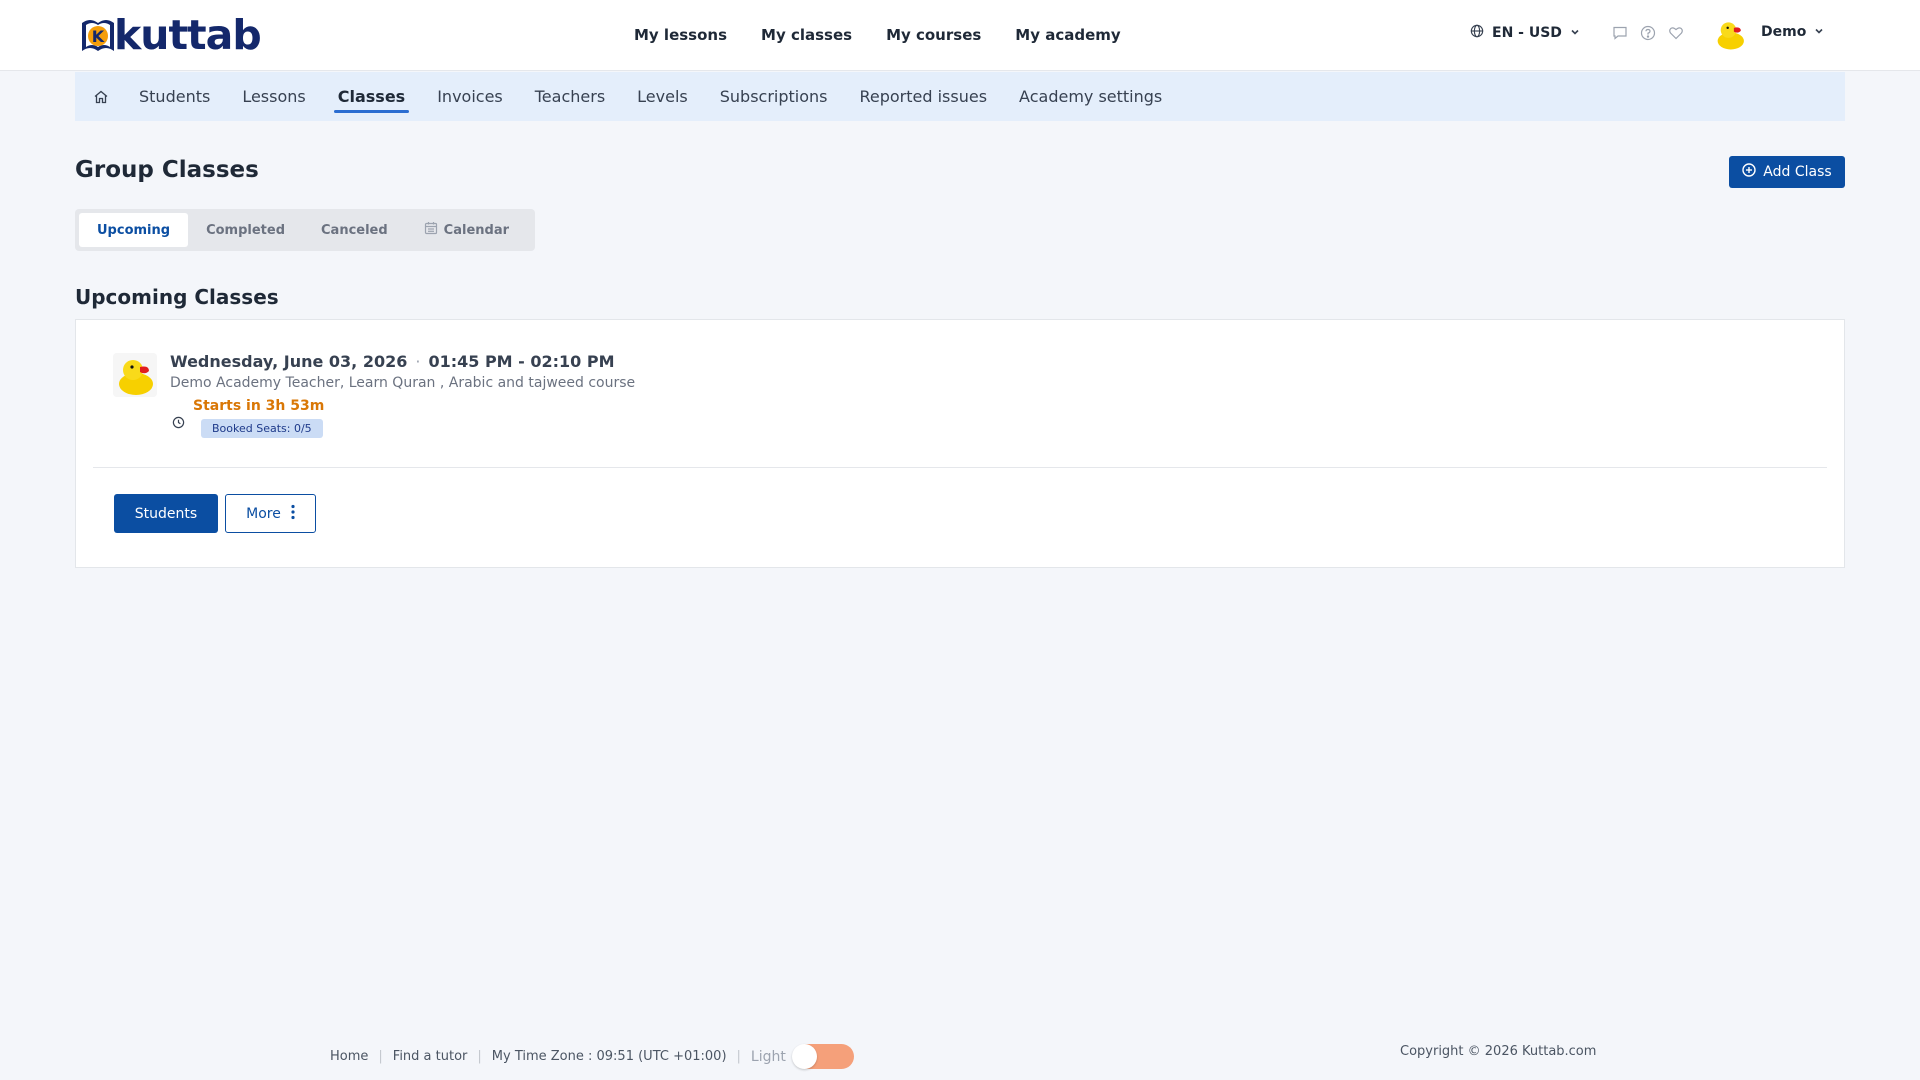 This screenshot has width=1920, height=1080. I want to click on vertical-dots-icon, so click(293, 514).